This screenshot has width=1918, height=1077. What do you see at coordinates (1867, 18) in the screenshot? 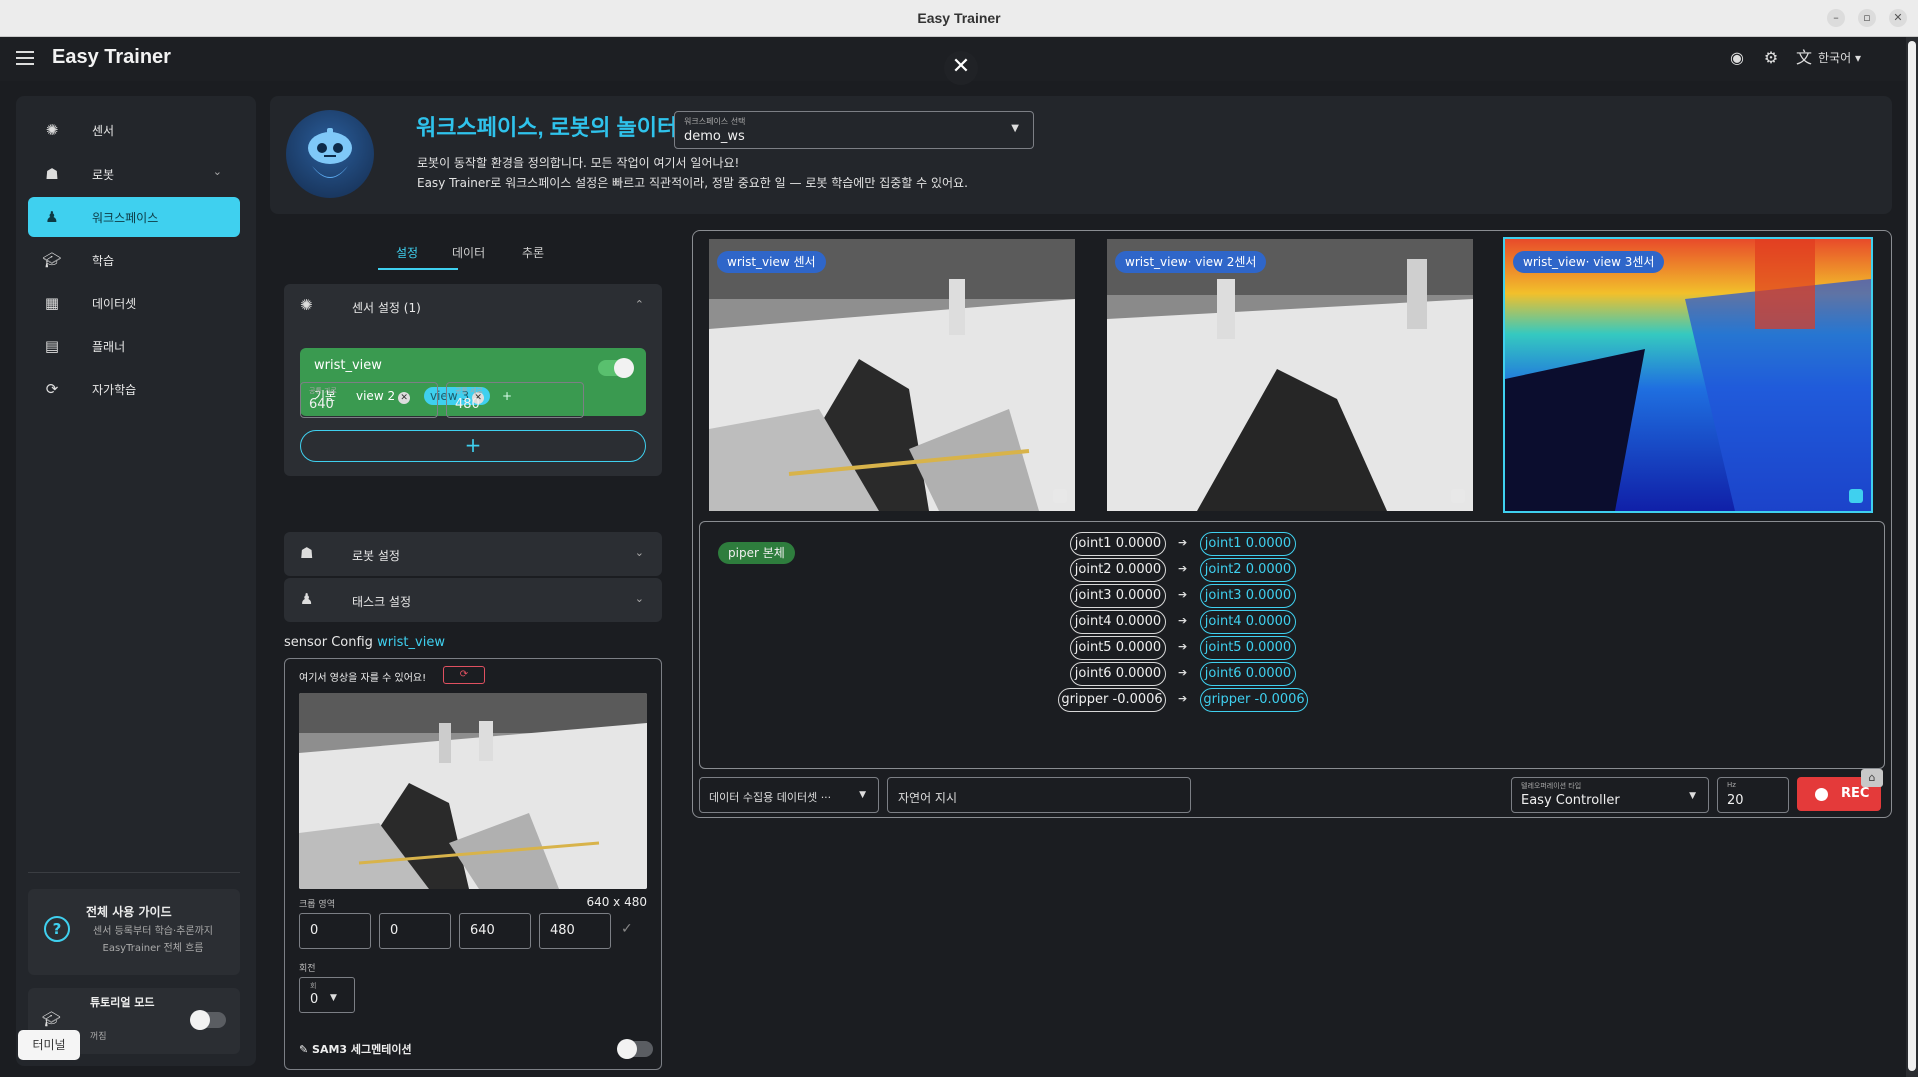
I see `maximize-button: ▫` at bounding box center [1867, 18].